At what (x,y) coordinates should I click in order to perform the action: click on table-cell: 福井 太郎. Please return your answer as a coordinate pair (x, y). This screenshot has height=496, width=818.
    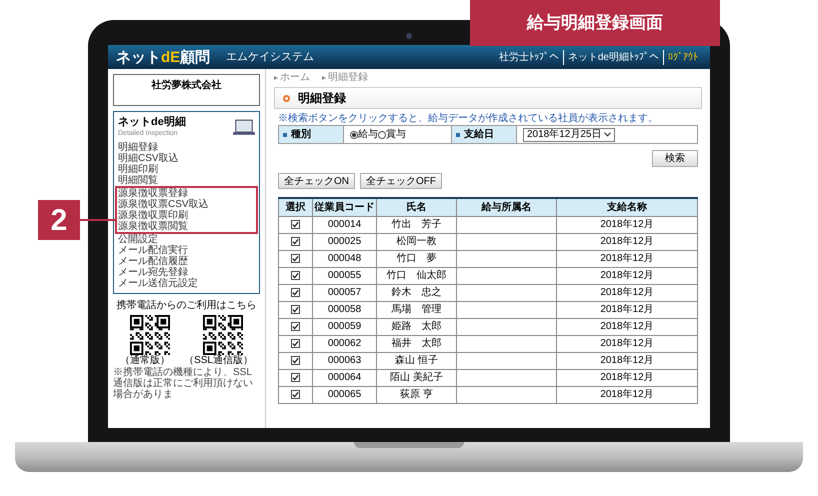
    Looking at the image, I should click on (416, 343).